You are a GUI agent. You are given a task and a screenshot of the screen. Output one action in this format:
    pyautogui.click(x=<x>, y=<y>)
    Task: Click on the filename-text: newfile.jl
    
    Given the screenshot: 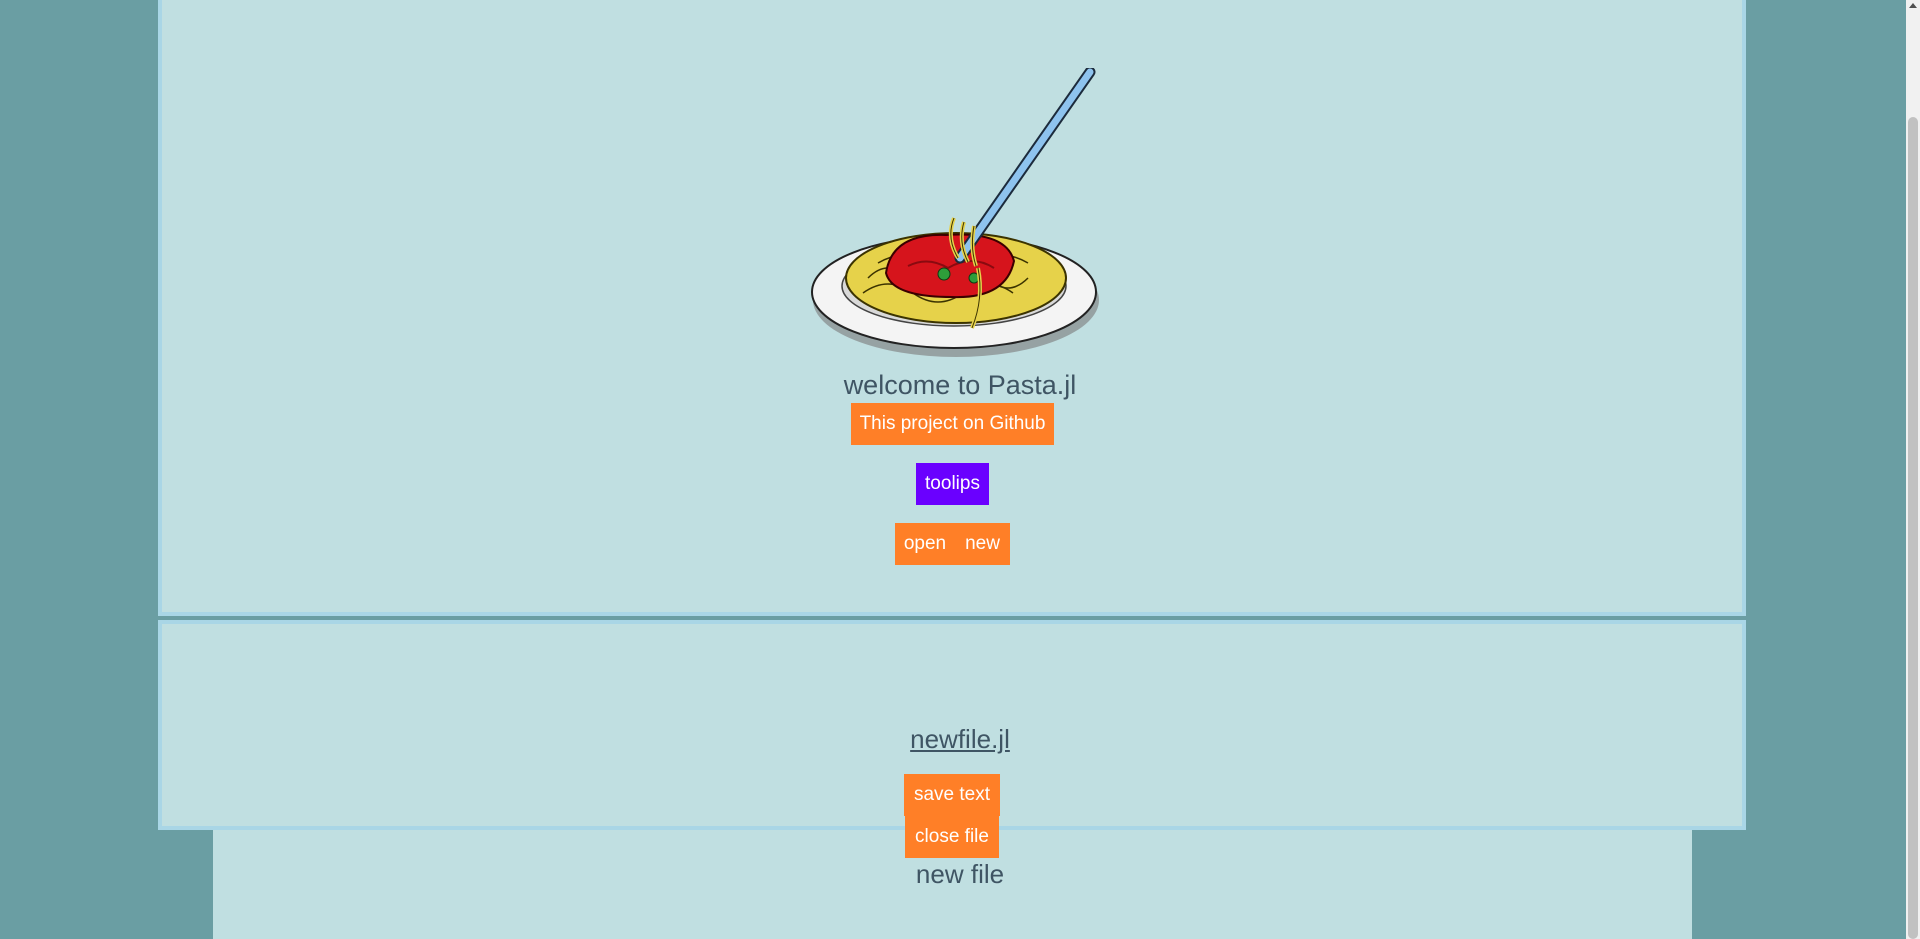 What is the action you would take?
    pyautogui.click(x=960, y=739)
    